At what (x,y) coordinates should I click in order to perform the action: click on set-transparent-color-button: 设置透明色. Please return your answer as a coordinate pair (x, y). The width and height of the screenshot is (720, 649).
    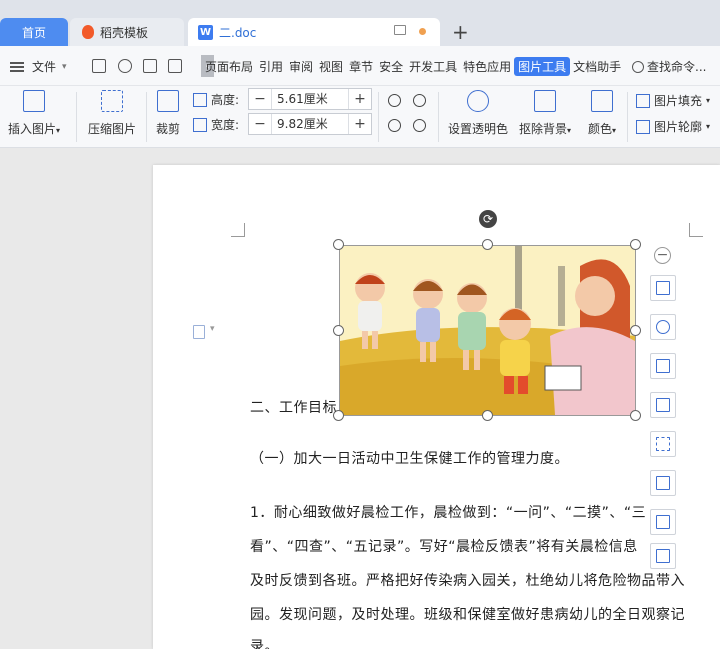
    Looking at the image, I should click on (478, 113).